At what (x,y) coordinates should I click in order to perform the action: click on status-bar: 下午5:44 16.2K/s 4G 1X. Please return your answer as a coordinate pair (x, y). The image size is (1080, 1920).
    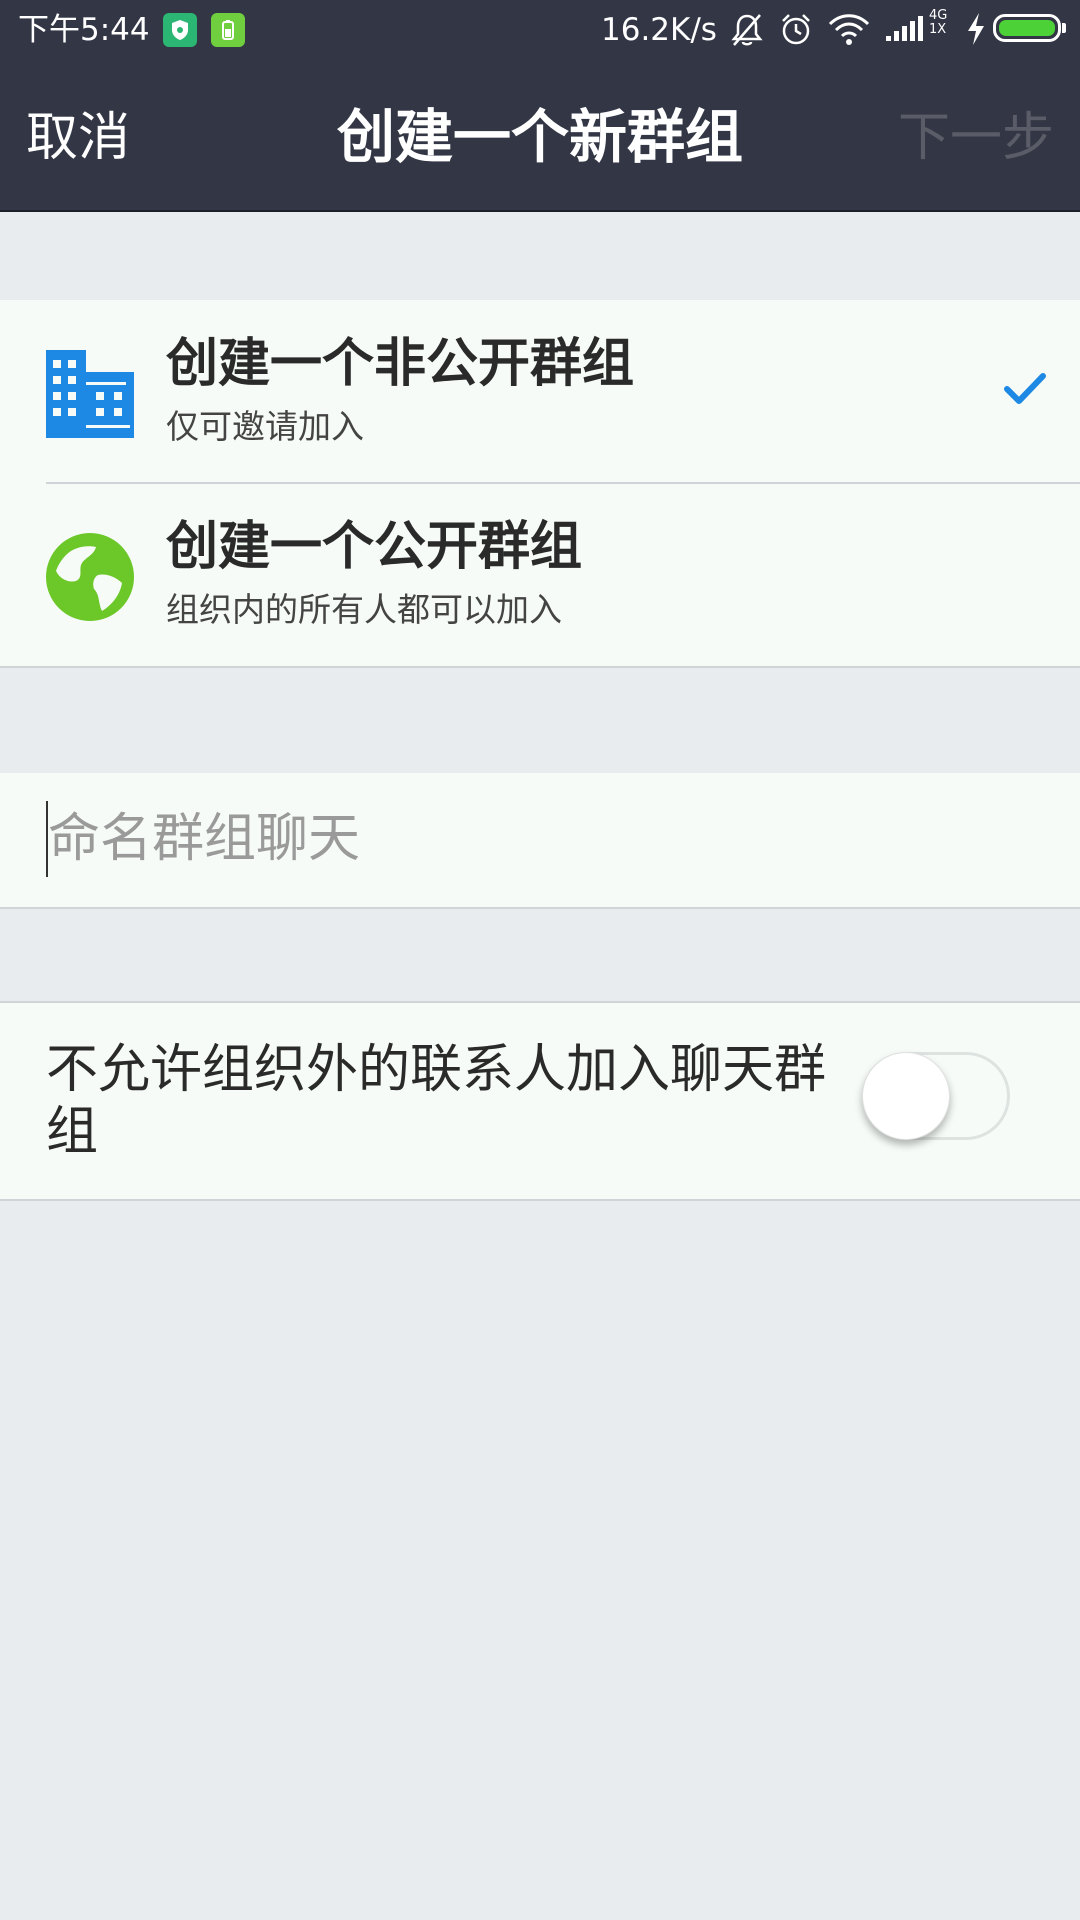
    Looking at the image, I should click on (540, 30).